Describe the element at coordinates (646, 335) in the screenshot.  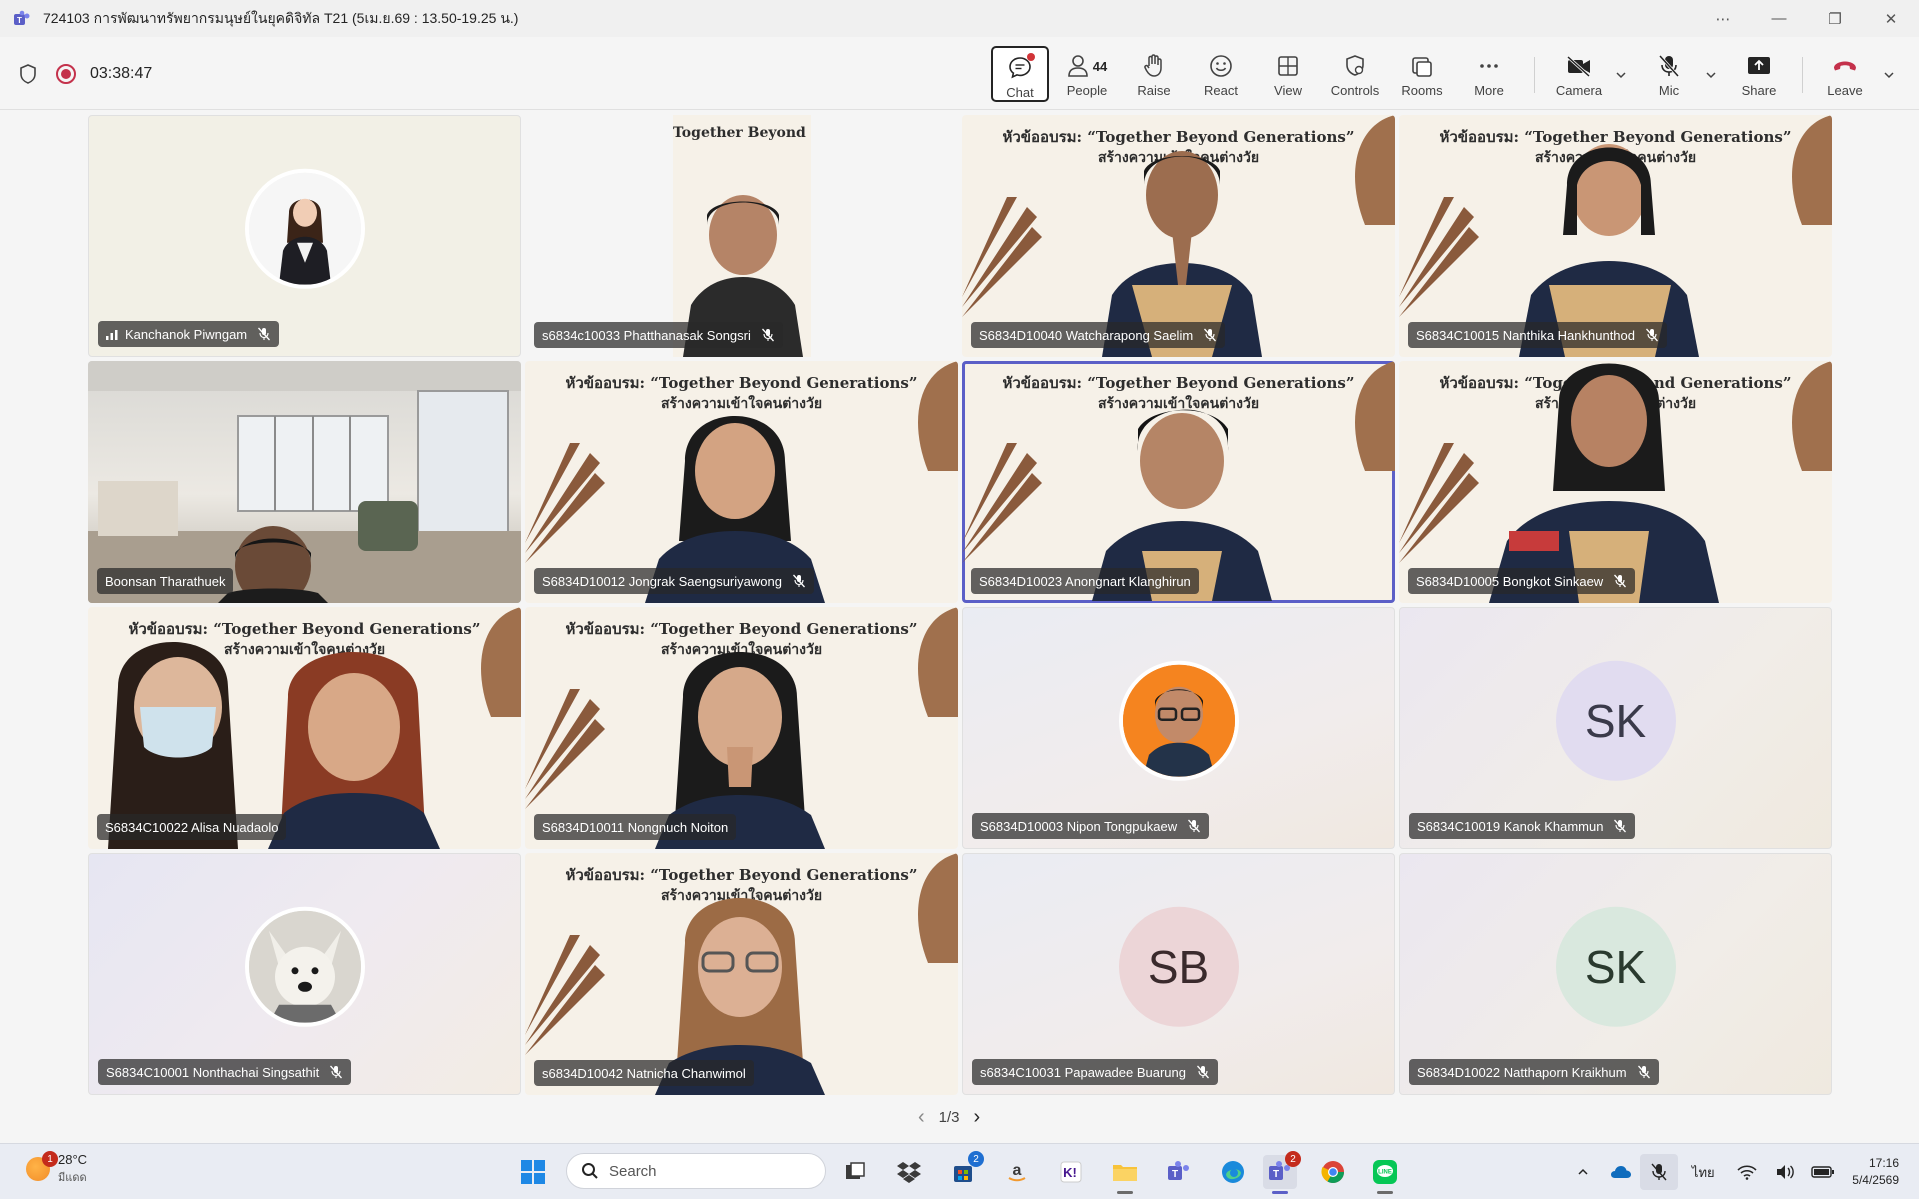
I see `participant-name: s6834c10033 Phatthanasak Songsri` at that location.